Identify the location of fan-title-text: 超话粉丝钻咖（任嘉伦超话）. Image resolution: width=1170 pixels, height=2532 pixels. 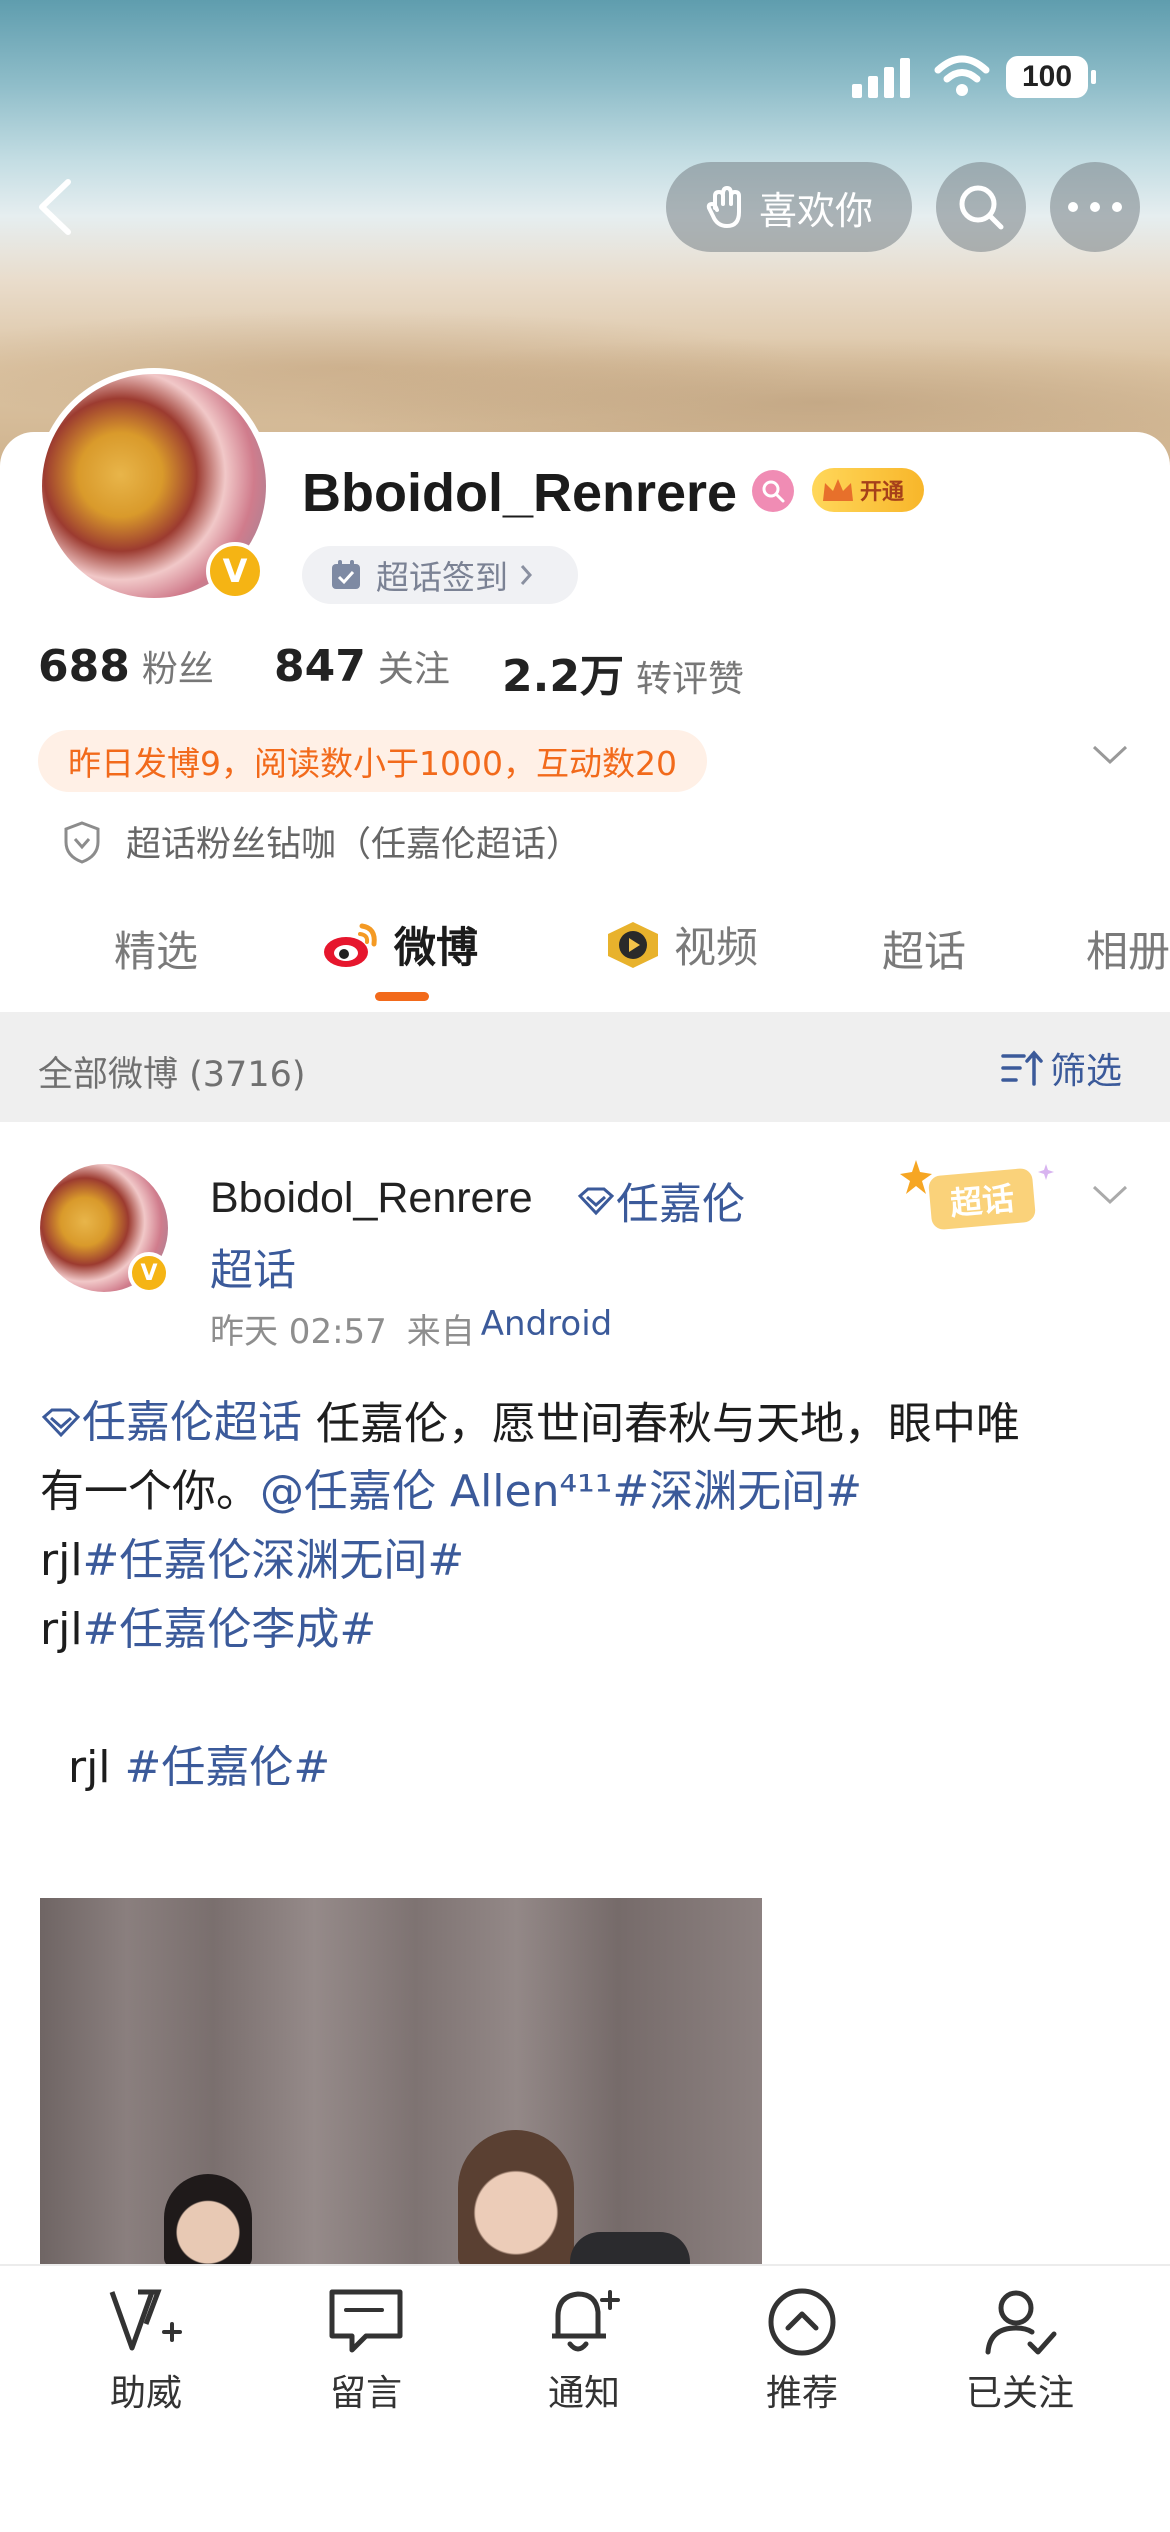
(354, 845).